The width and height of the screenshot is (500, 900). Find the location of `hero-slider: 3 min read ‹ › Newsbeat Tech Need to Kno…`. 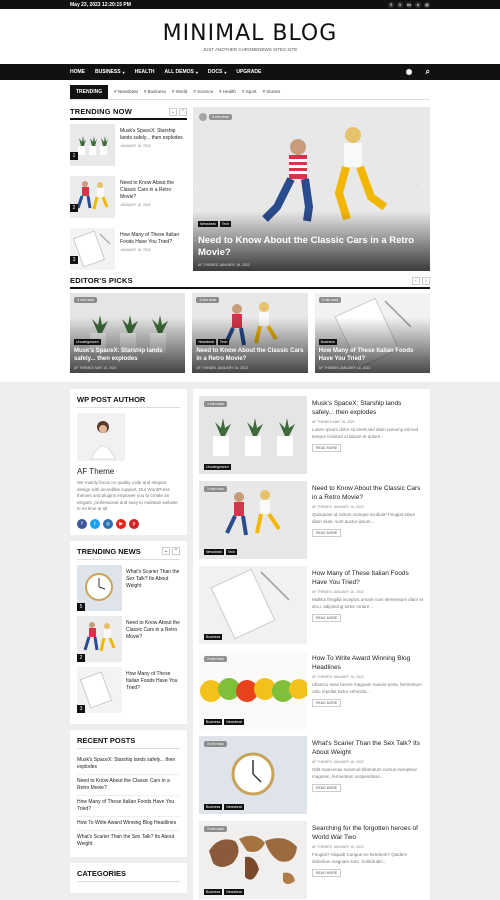

hero-slider: 3 min read ‹ › Newsbeat Tech Need to Kno… is located at coordinates (311, 189).